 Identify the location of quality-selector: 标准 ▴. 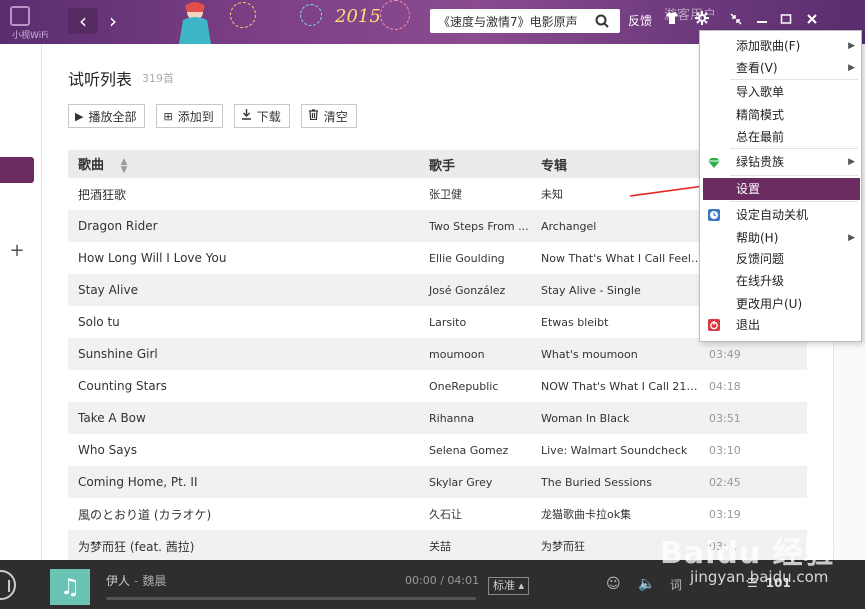
(509, 586).